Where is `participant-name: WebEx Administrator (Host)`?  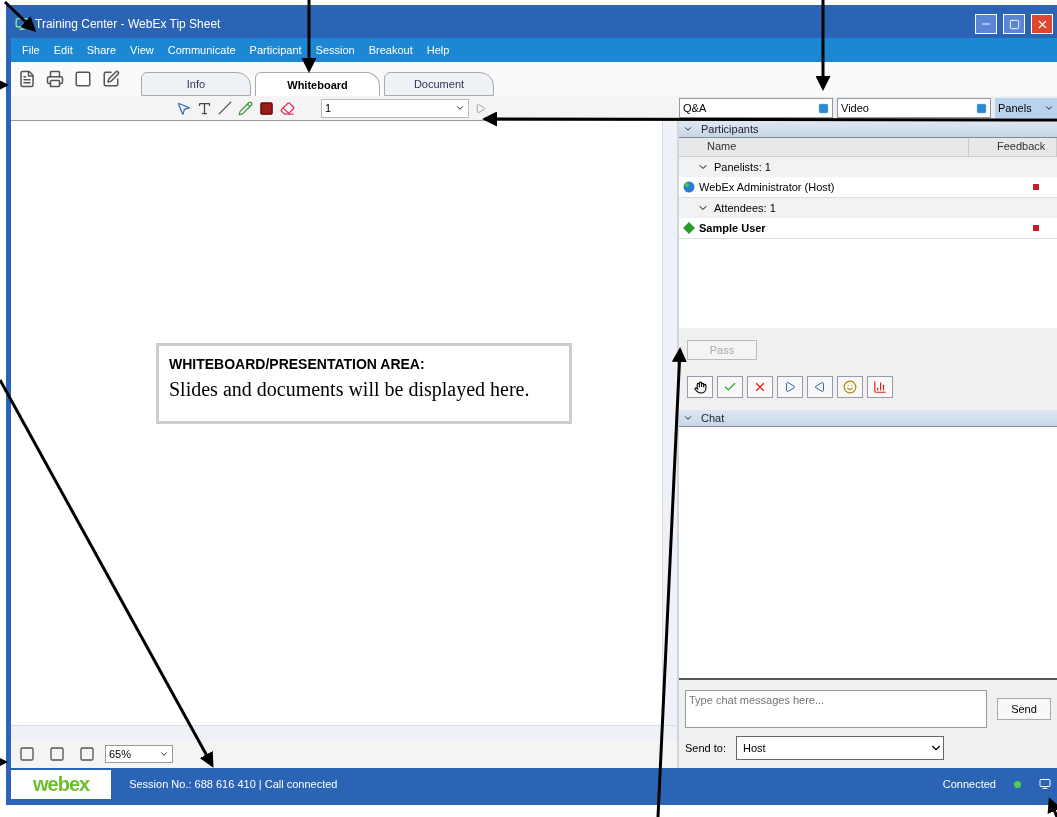 participant-name: WebEx Administrator (Host) is located at coordinates (834, 187).